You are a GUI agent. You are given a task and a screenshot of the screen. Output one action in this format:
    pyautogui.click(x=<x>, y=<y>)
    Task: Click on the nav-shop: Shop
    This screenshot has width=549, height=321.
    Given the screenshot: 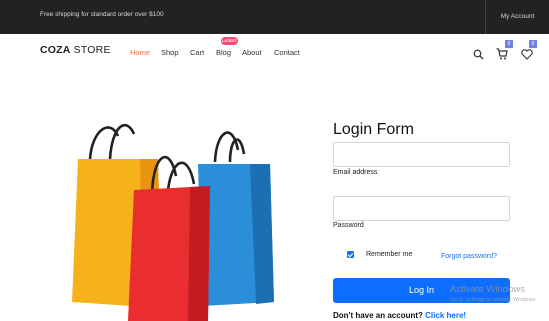 What is the action you would take?
    pyautogui.click(x=170, y=52)
    